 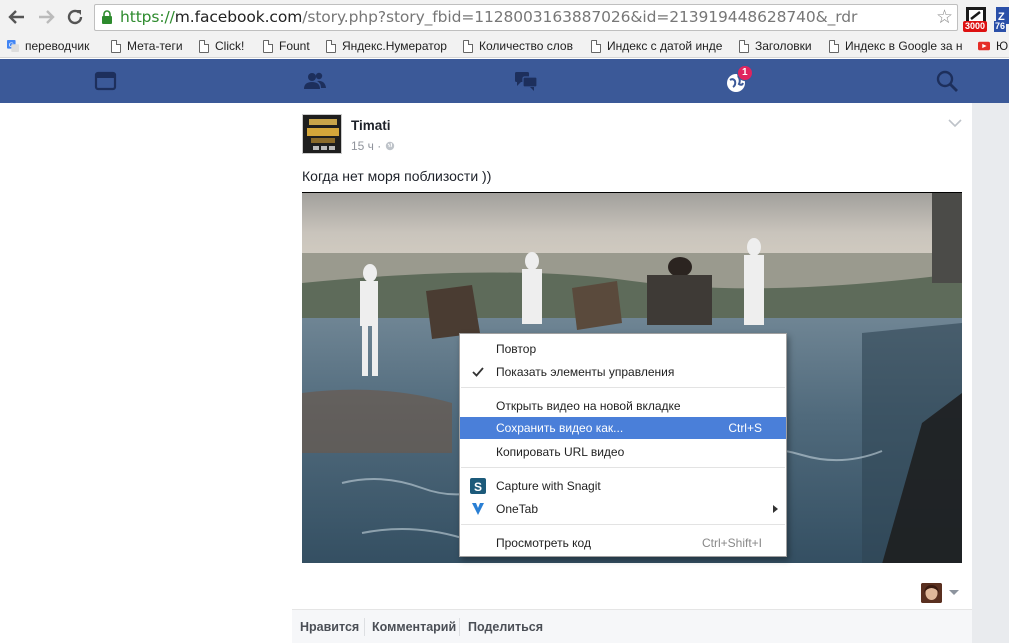 What do you see at coordinates (362, 146) in the screenshot?
I see `post-time: 15 ч` at bounding box center [362, 146].